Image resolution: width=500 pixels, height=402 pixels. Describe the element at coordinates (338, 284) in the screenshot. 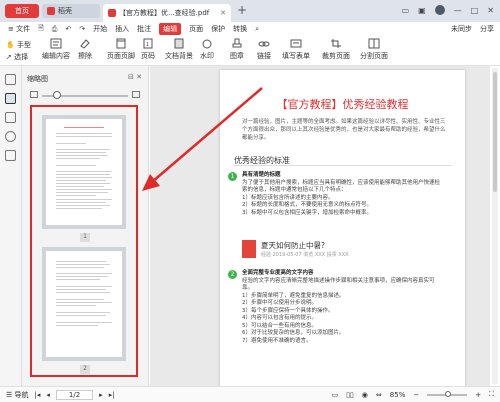

I see `step-2-body: 经验的文字内容应清晰完整地描述操作步骤和相关注意事项，应确保内容真实可靠。` at that location.